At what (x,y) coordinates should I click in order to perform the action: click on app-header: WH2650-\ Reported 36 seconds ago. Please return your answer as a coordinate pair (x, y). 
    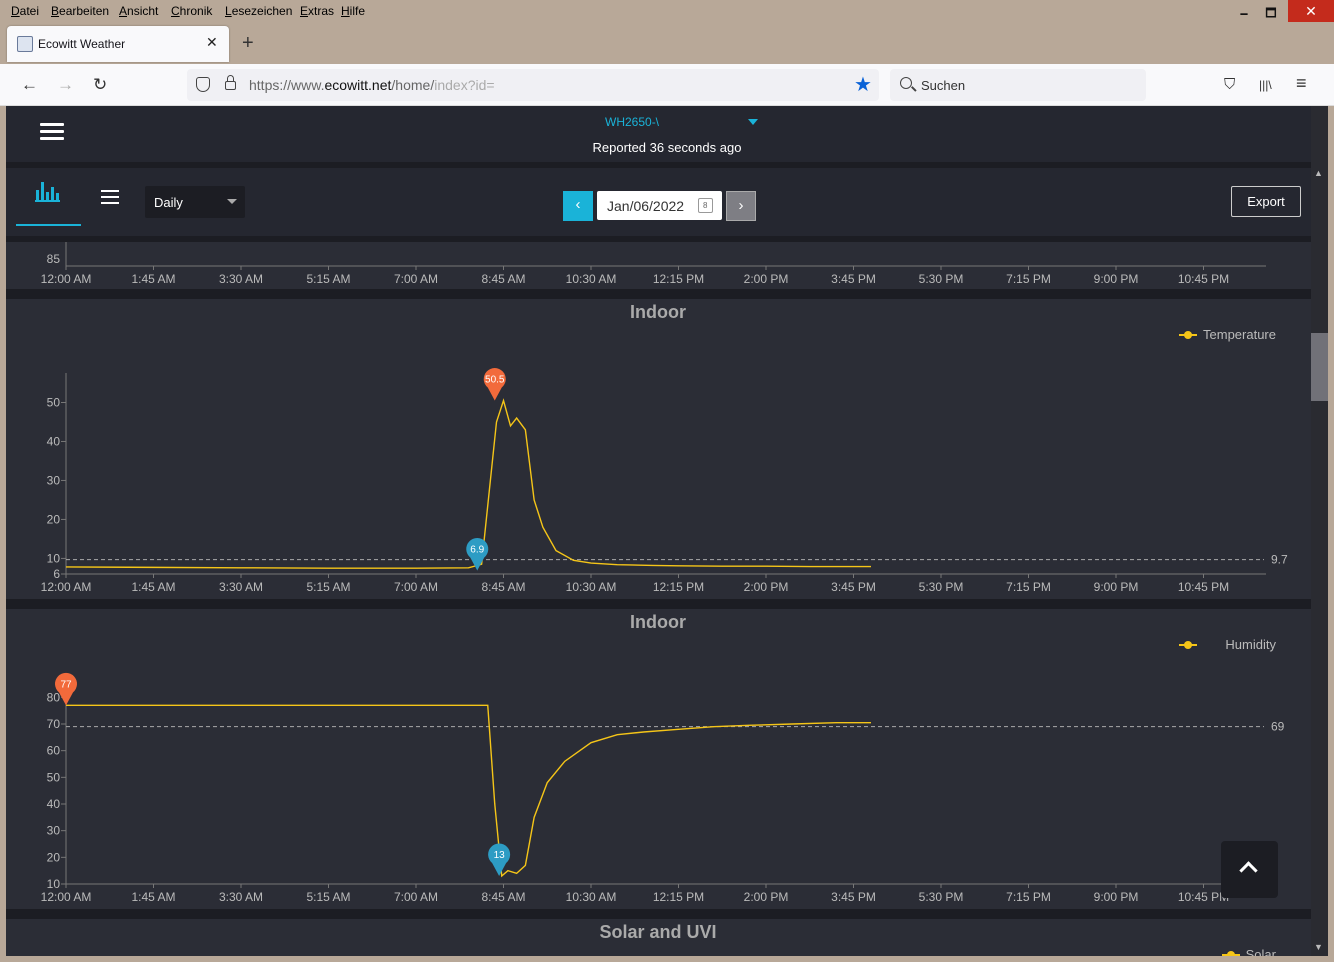
    Looking at the image, I should click on (658, 134).